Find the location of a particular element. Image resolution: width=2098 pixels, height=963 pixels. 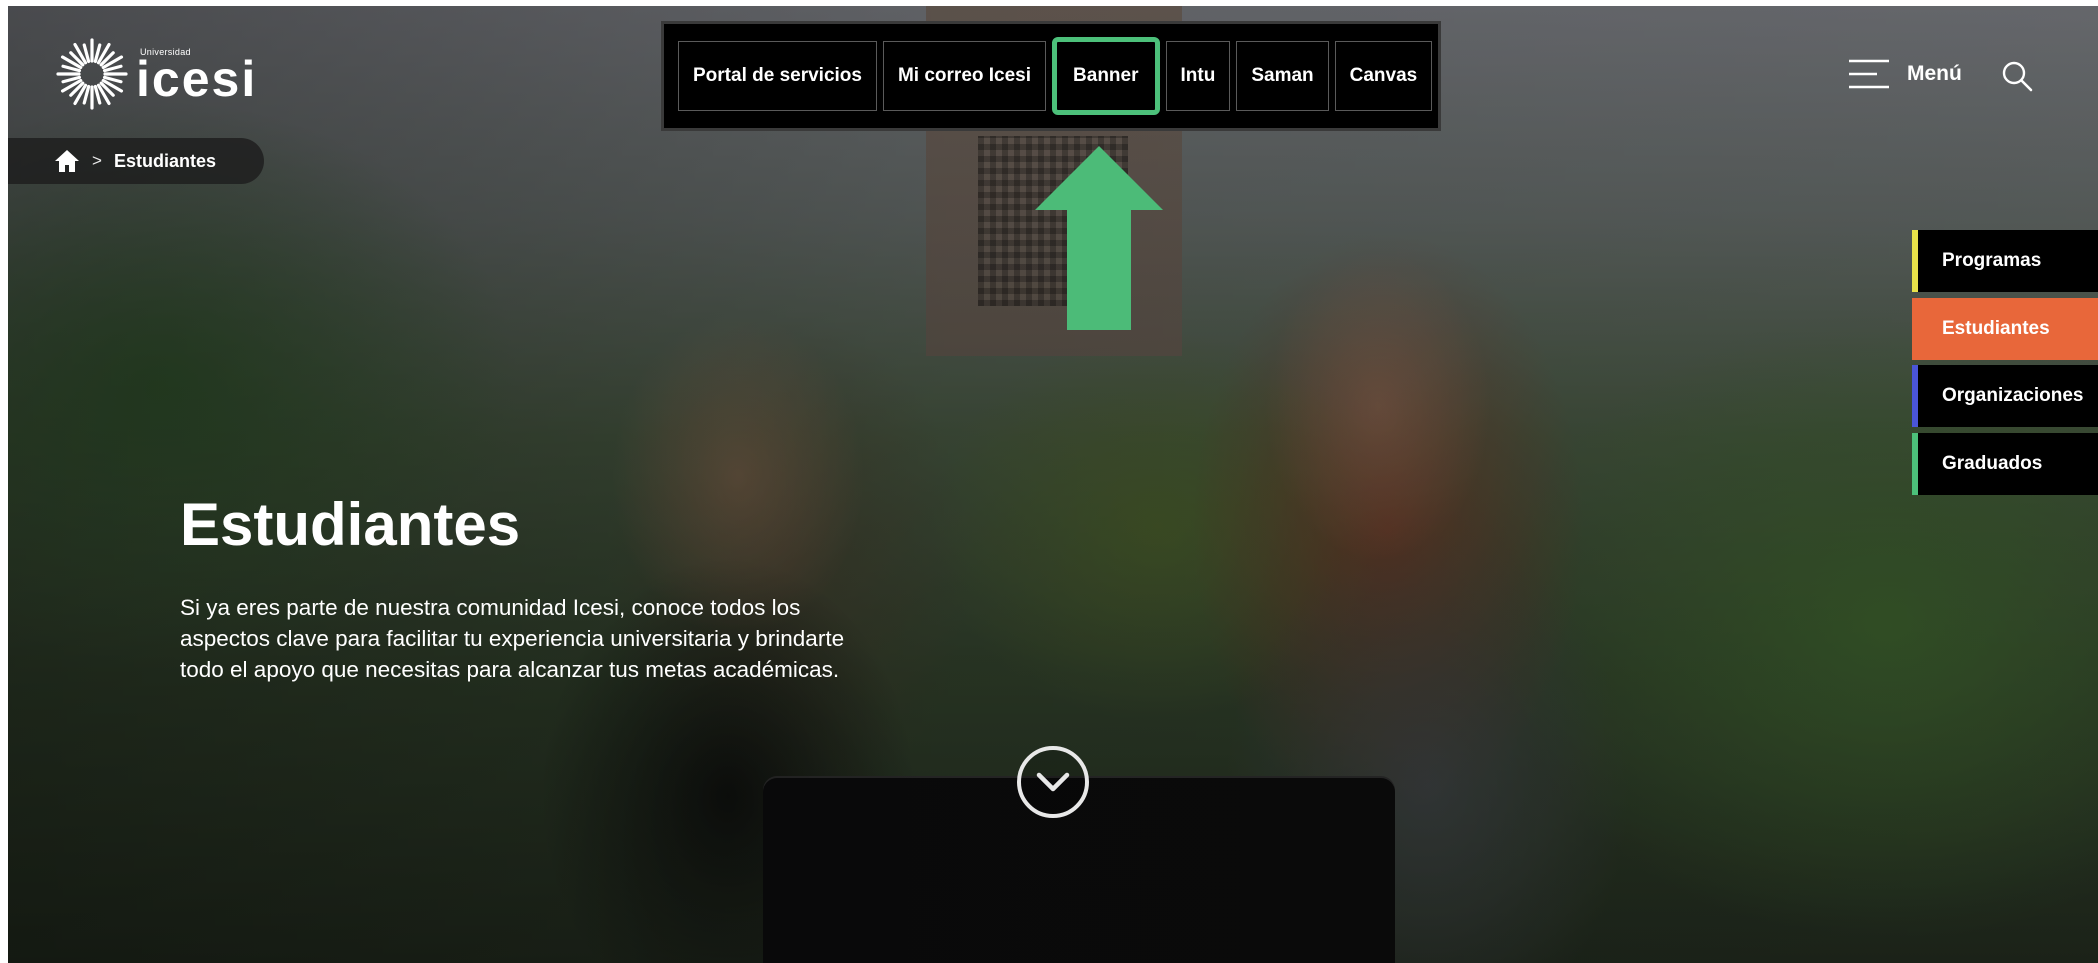

side-tab-graduados: Graduados is located at coordinates (2005, 464).